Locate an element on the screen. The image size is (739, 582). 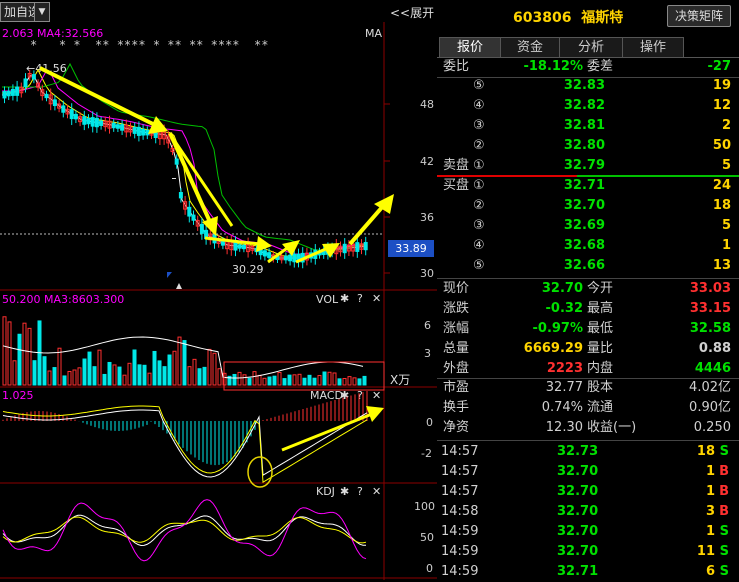
trade-row: 14:57 32.70 1 B is located at coordinates (588, 492).